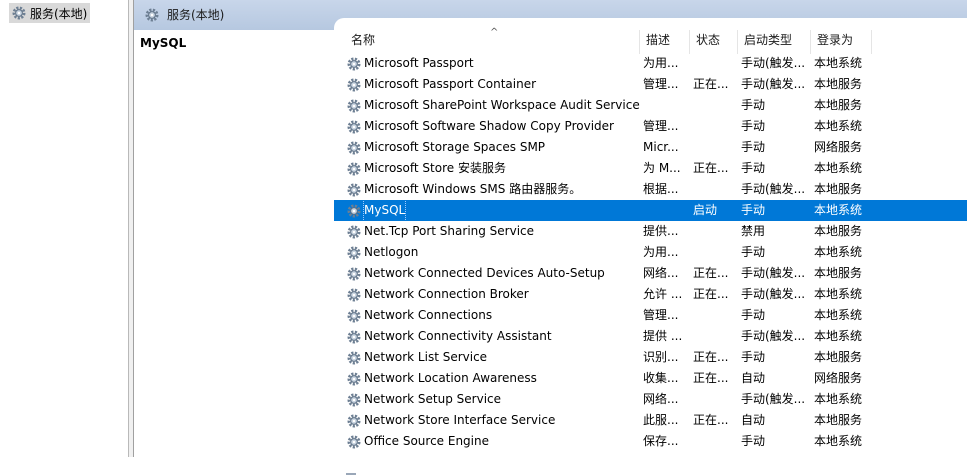 The height and width of the screenshot is (475, 967). I want to click on service-name-cell: Microsoft Passport, so click(487, 63).